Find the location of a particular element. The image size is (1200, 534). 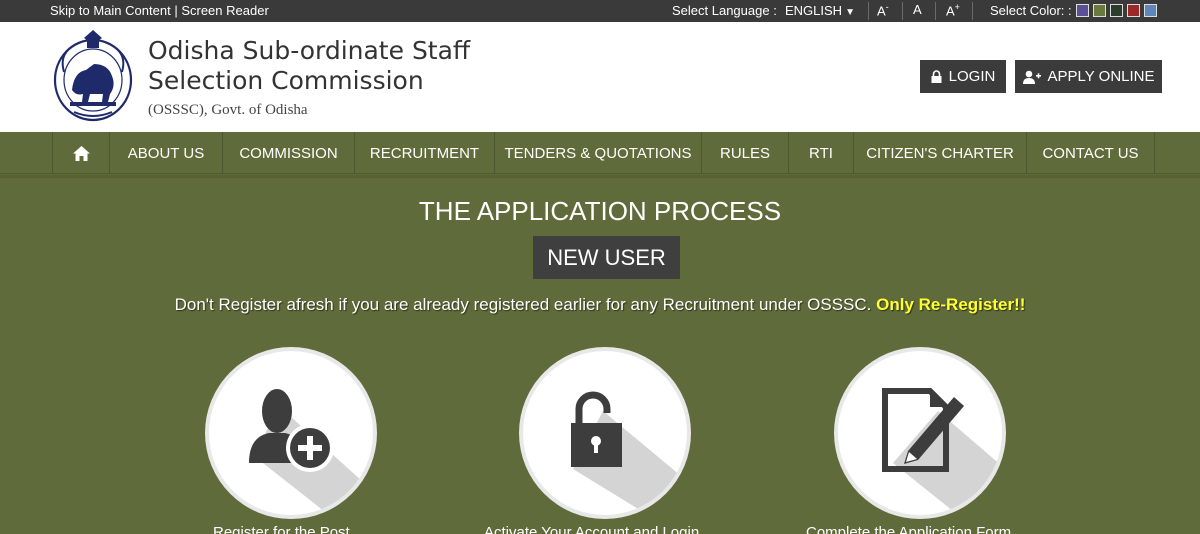

nav-tenders-quotations: TENDERS & QUOTATIONS is located at coordinates (597, 153).